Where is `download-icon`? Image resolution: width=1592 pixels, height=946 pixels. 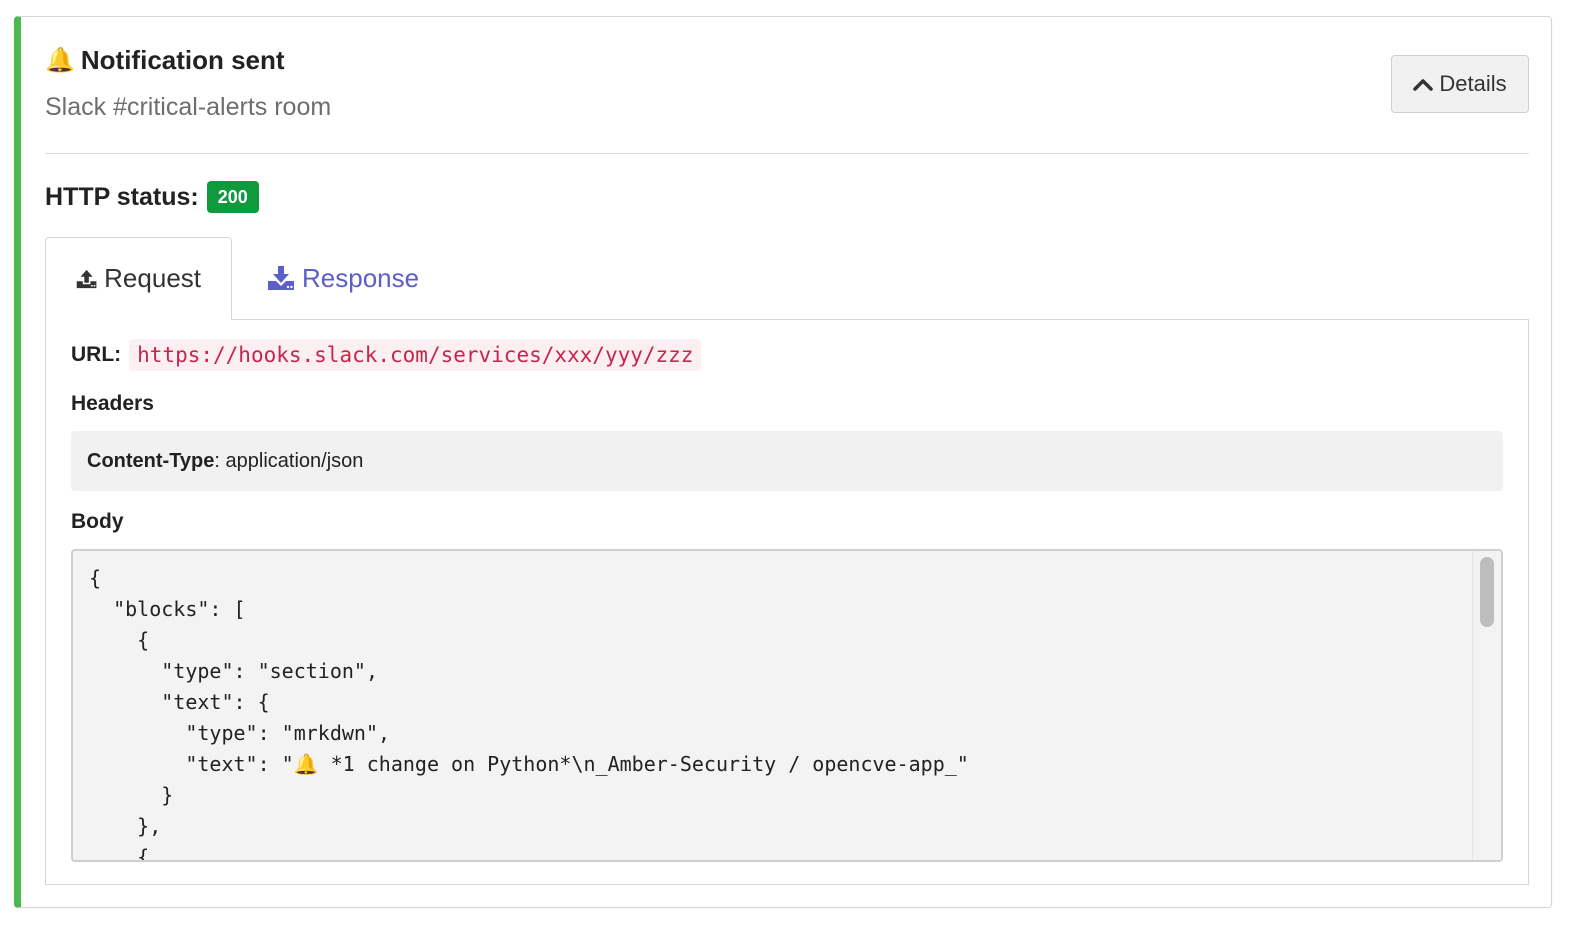
download-icon is located at coordinates (281, 278).